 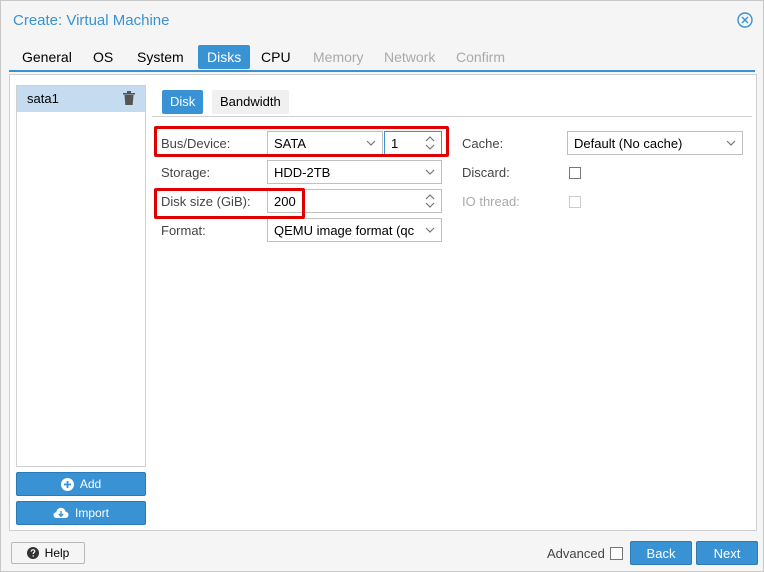 I want to click on advanced-label: Advanced, so click(x=576, y=553).